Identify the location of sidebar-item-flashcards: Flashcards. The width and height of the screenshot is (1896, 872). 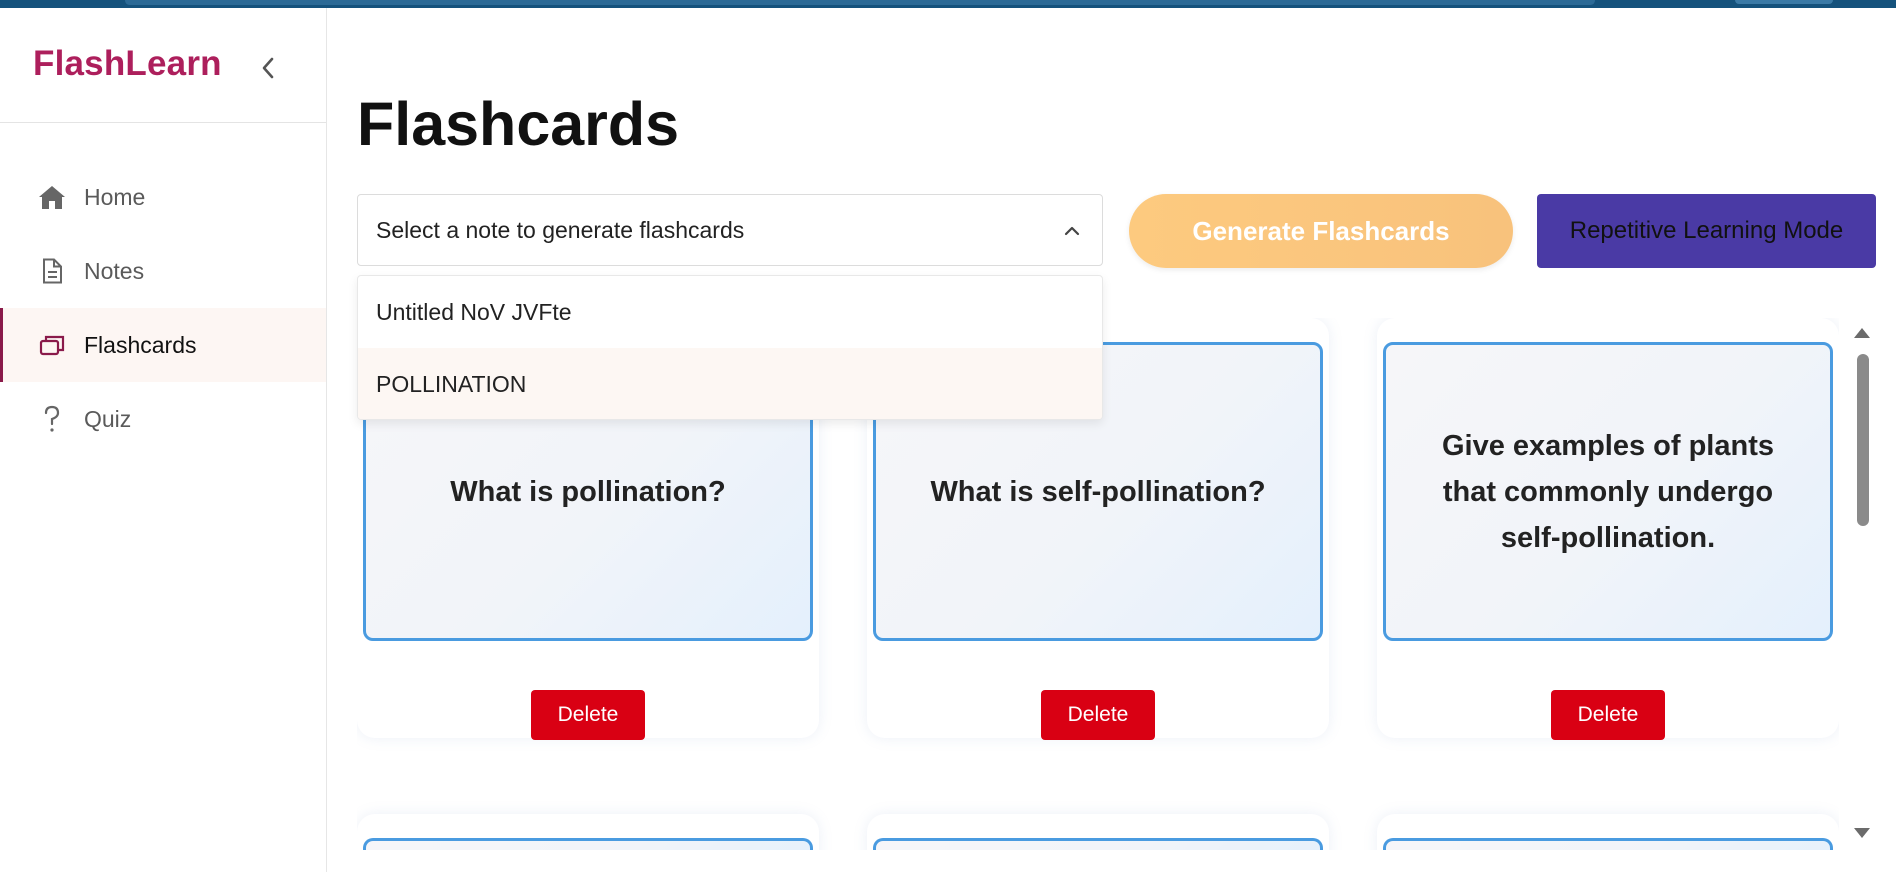
(163, 345).